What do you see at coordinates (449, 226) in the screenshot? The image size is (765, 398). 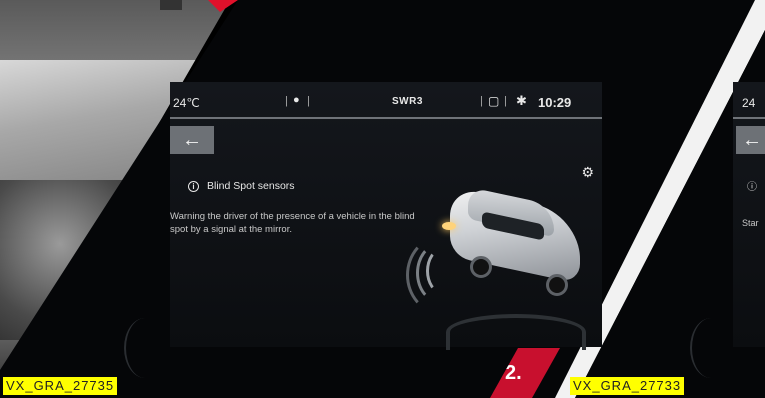 I see `headlight` at bounding box center [449, 226].